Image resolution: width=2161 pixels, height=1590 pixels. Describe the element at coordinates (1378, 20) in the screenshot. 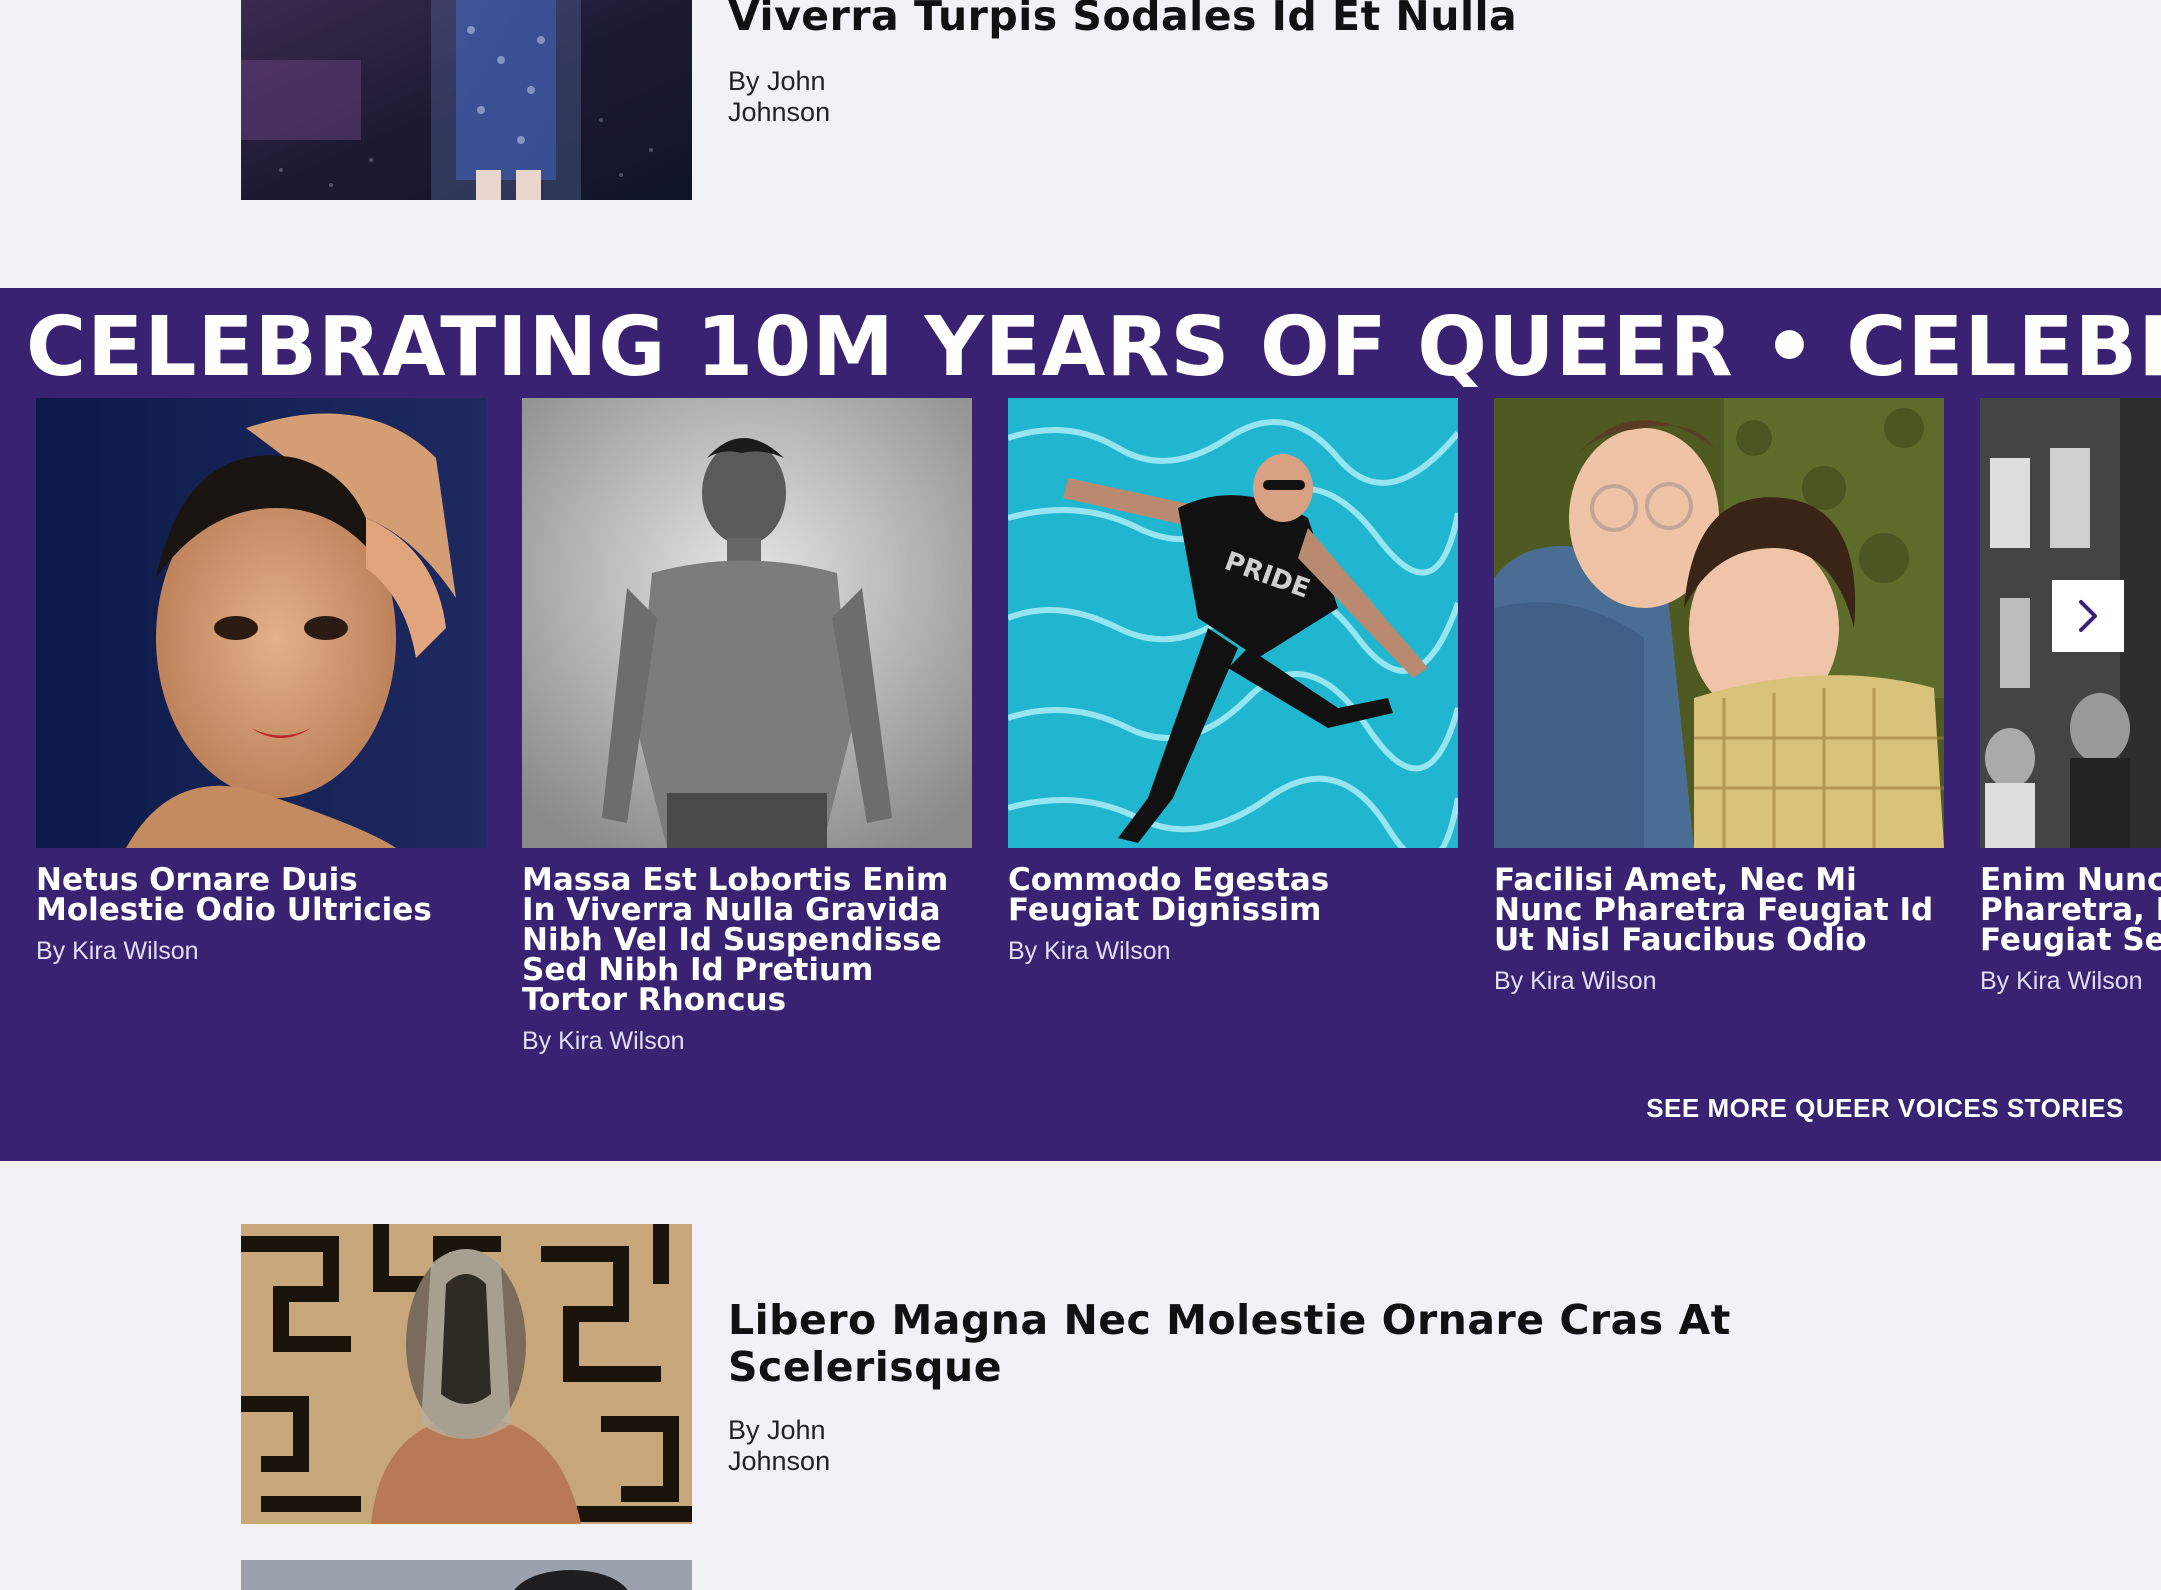

I see `story-title: Viverra Turpis Sodales Id Et Nulla` at that location.